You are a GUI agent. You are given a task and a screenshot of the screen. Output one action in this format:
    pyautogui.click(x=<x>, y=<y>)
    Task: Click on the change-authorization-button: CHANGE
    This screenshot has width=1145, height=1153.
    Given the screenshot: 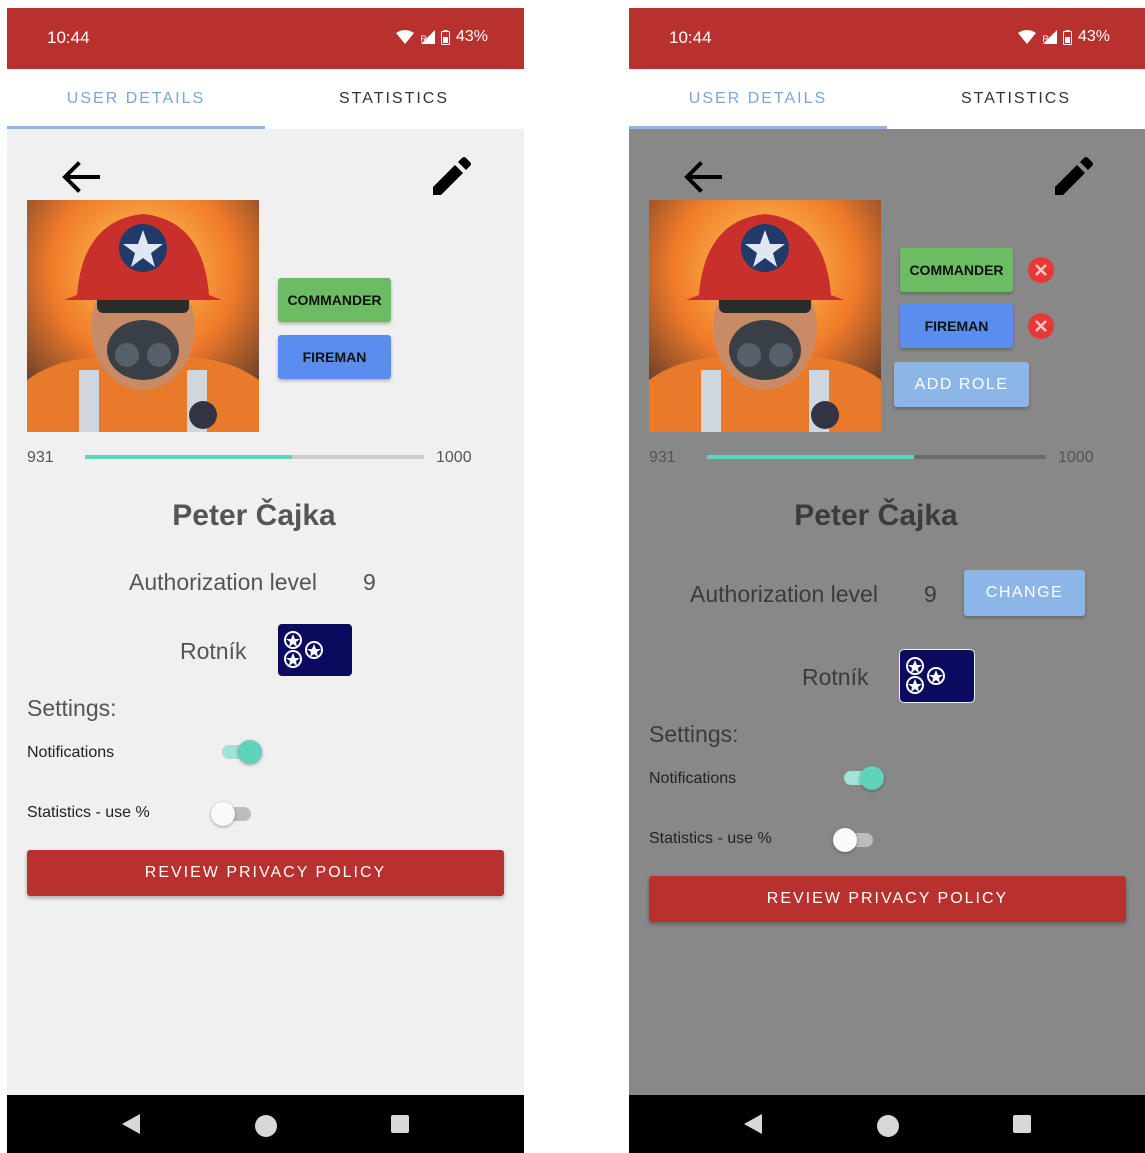 What is the action you would take?
    pyautogui.click(x=1024, y=593)
    